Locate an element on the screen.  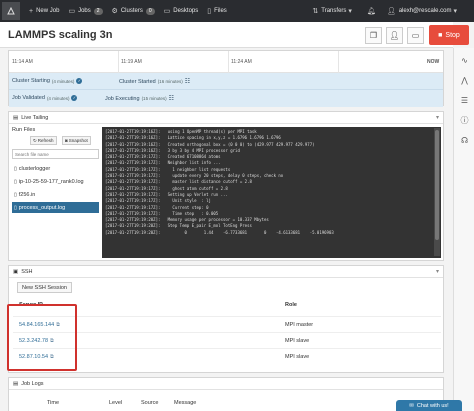
desktop-connect-button: ▭ is located at coordinates (415, 35).